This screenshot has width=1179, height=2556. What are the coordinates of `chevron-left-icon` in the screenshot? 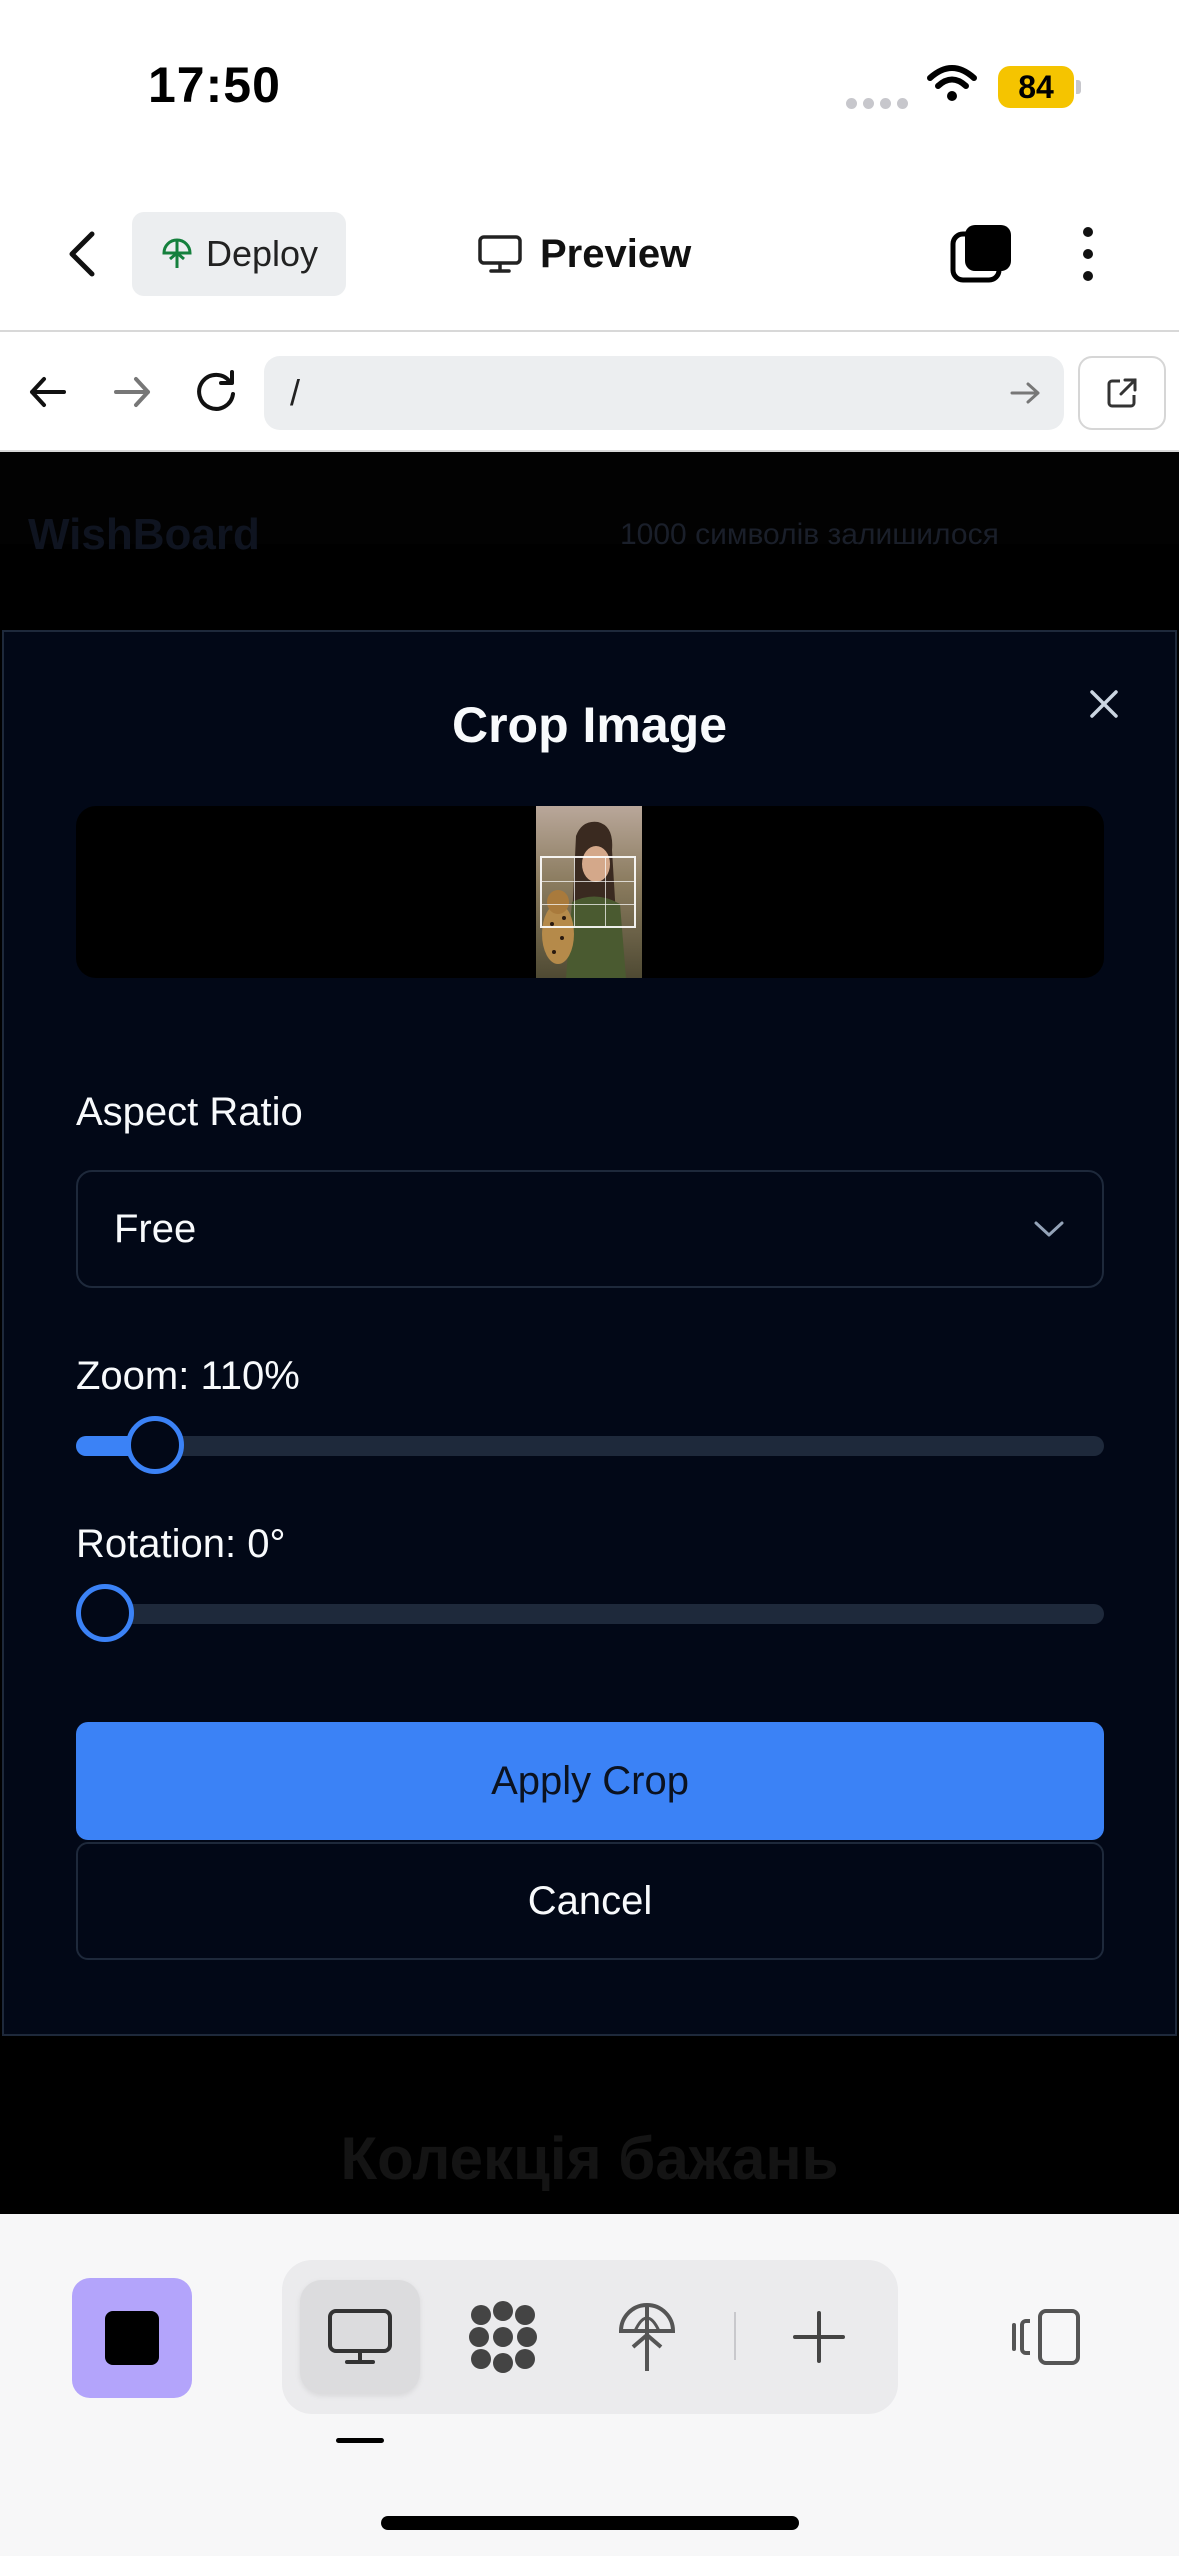 It's located at (84, 254).